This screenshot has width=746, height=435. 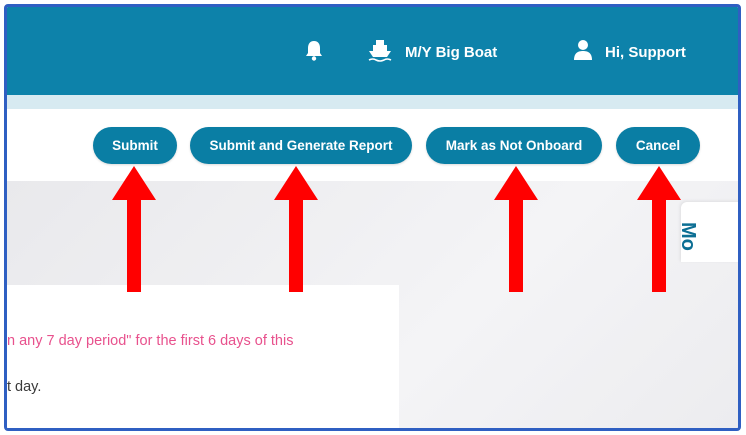 I want to click on annotation-arrow-generate-report, so click(x=296, y=229).